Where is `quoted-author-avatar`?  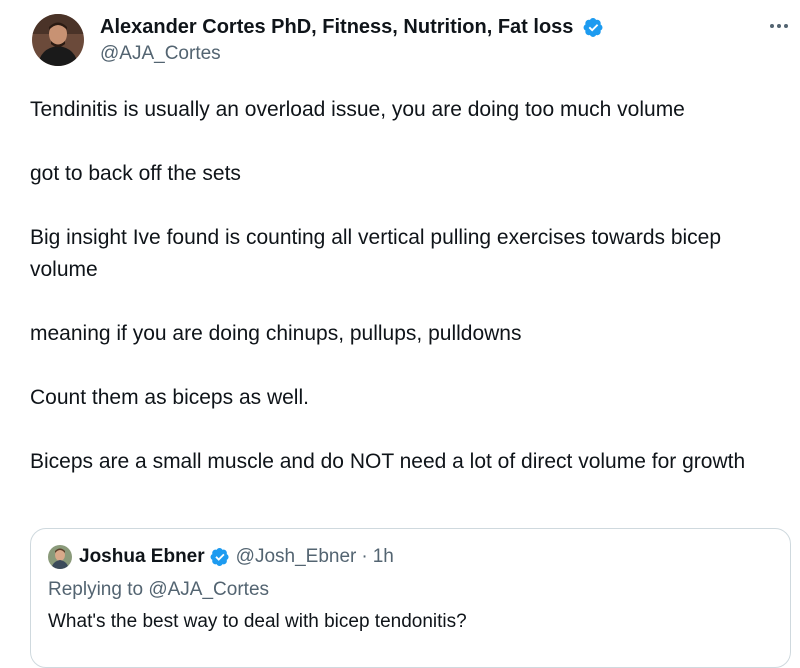 quoted-author-avatar is located at coordinates (60, 557).